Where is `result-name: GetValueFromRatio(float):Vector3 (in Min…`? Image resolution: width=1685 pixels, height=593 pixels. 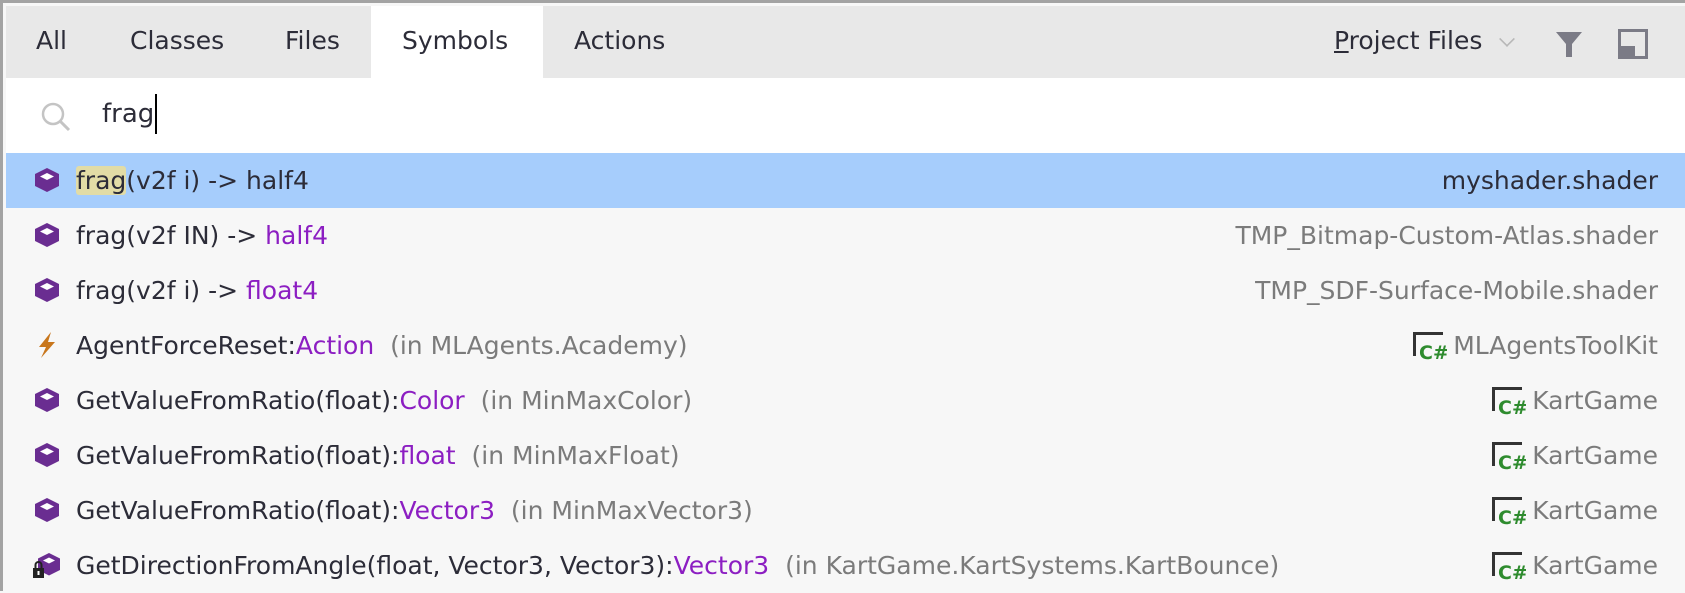 result-name: GetValueFromRatio(float):Vector3 (in Min… is located at coordinates (414, 510).